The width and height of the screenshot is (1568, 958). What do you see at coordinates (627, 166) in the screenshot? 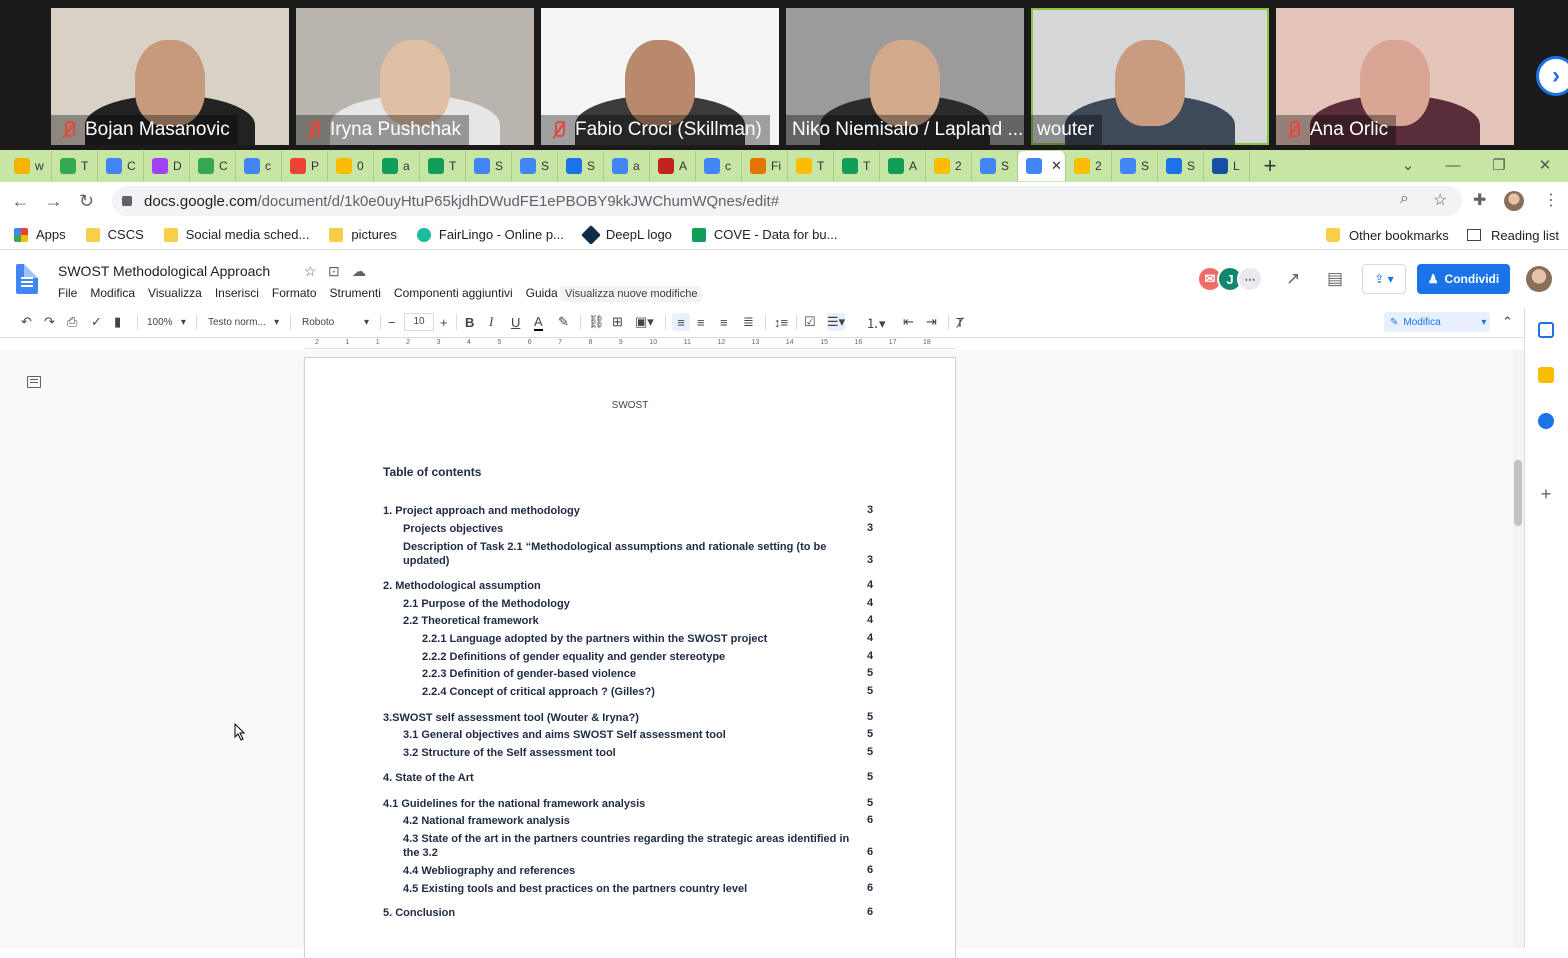
I see `browser-tab: a` at bounding box center [627, 166].